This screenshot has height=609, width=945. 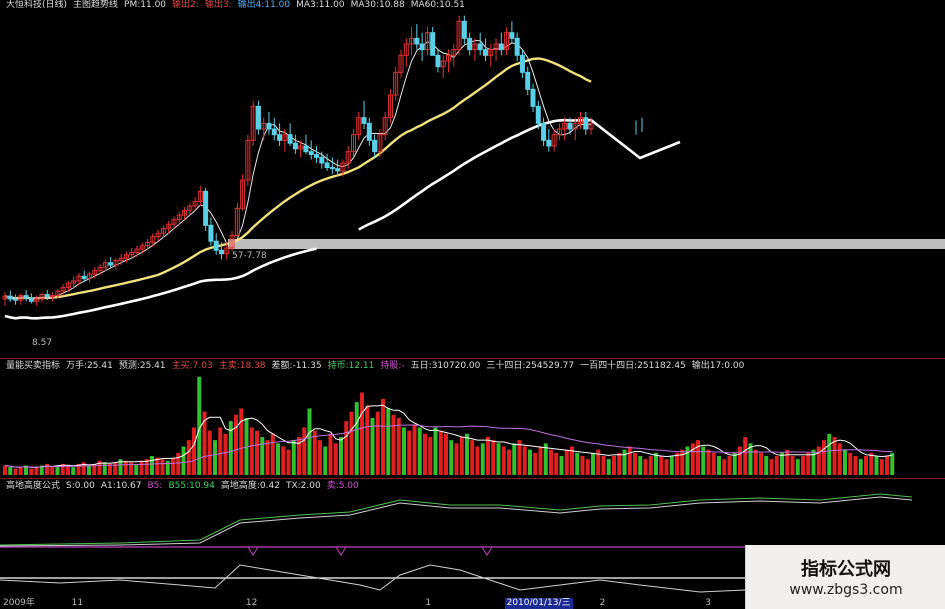 I want to click on indicator1-item: 三十四日:254529.77, so click(x=530, y=366).